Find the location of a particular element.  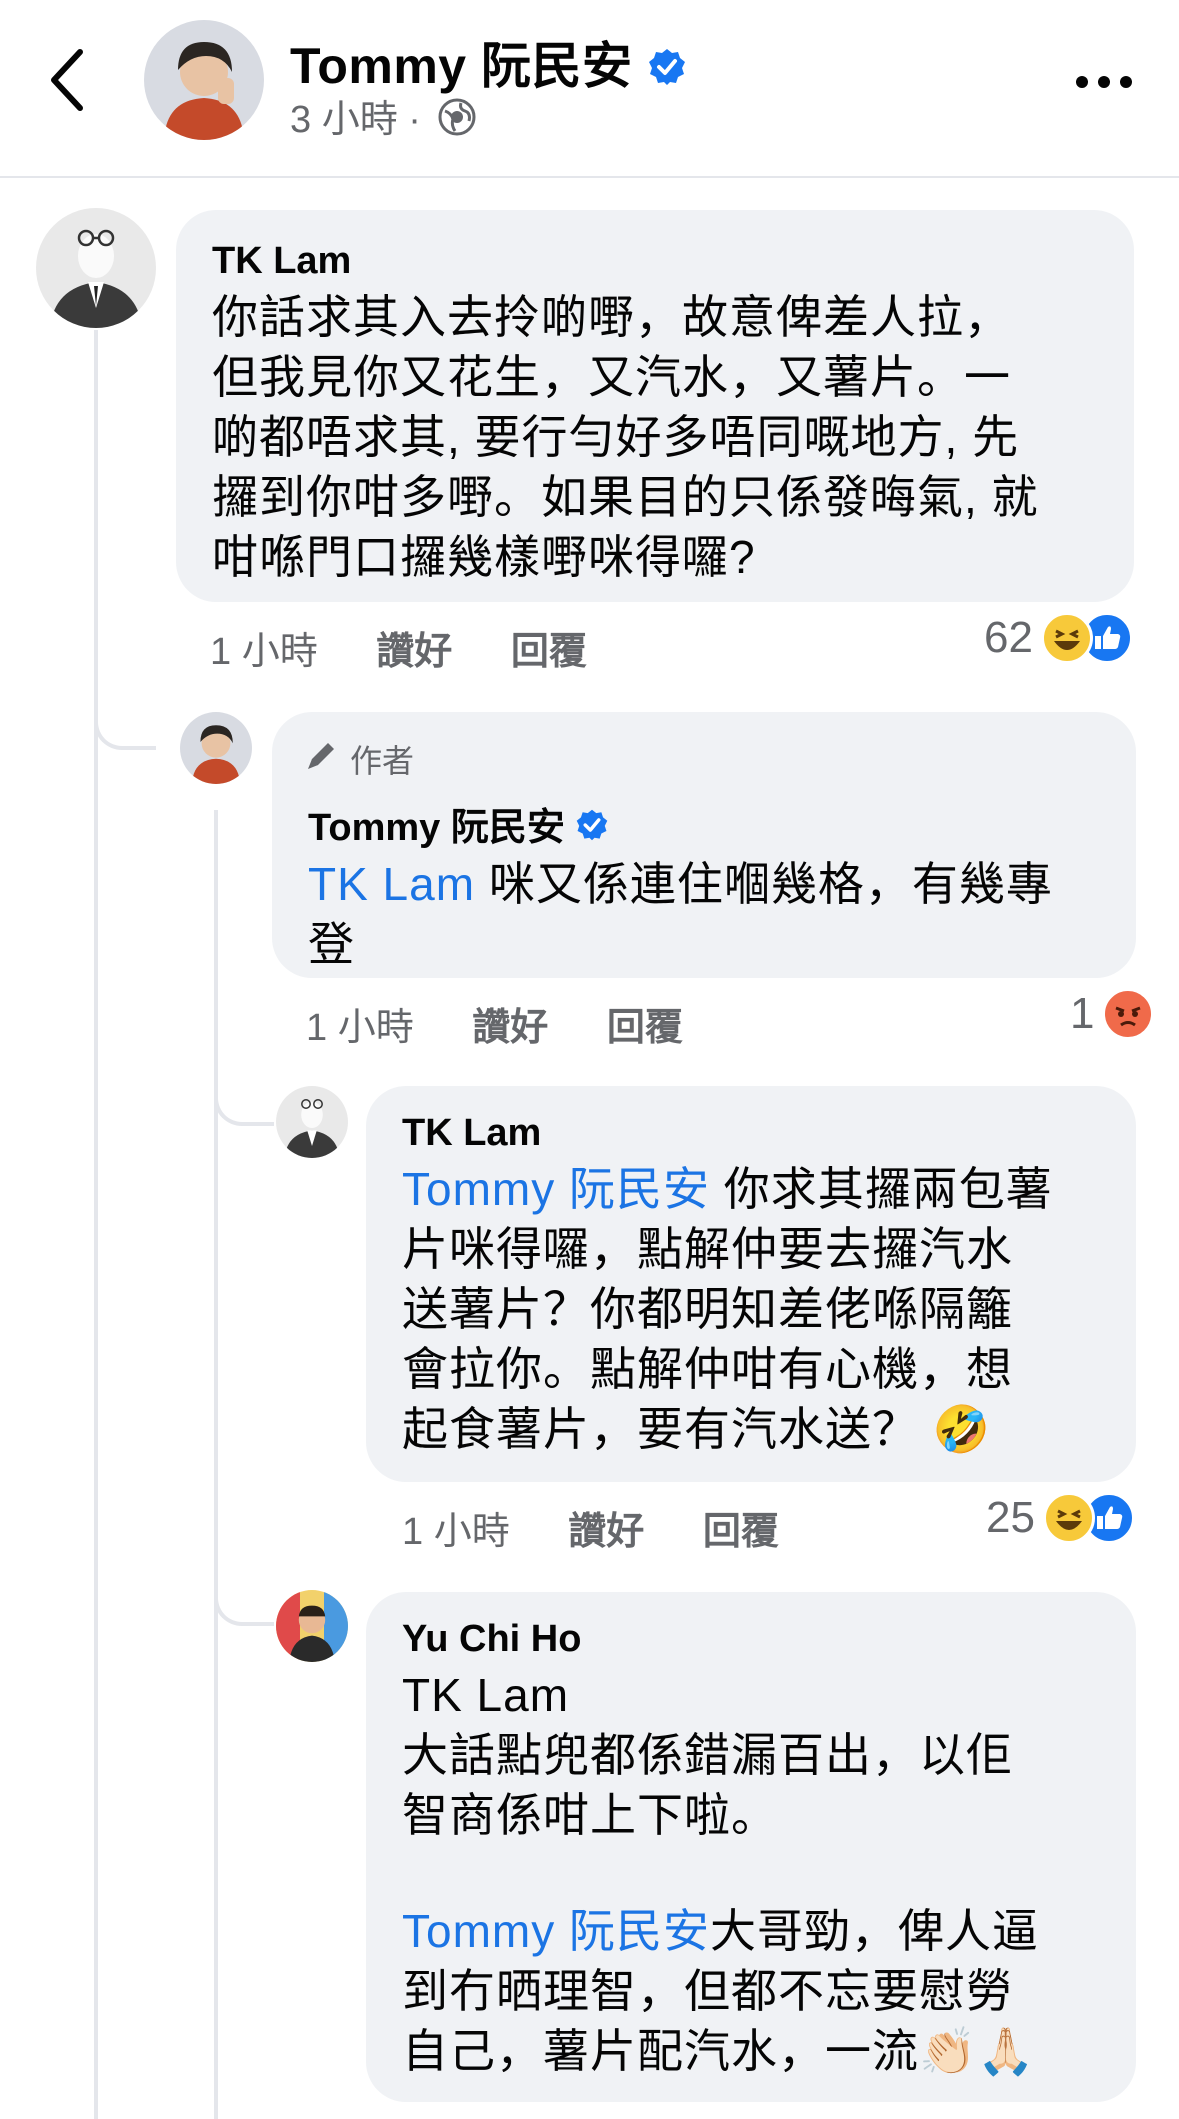

comment-line: 咁喺門口攞幾樣嘢咪得囉? is located at coordinates (484, 557).